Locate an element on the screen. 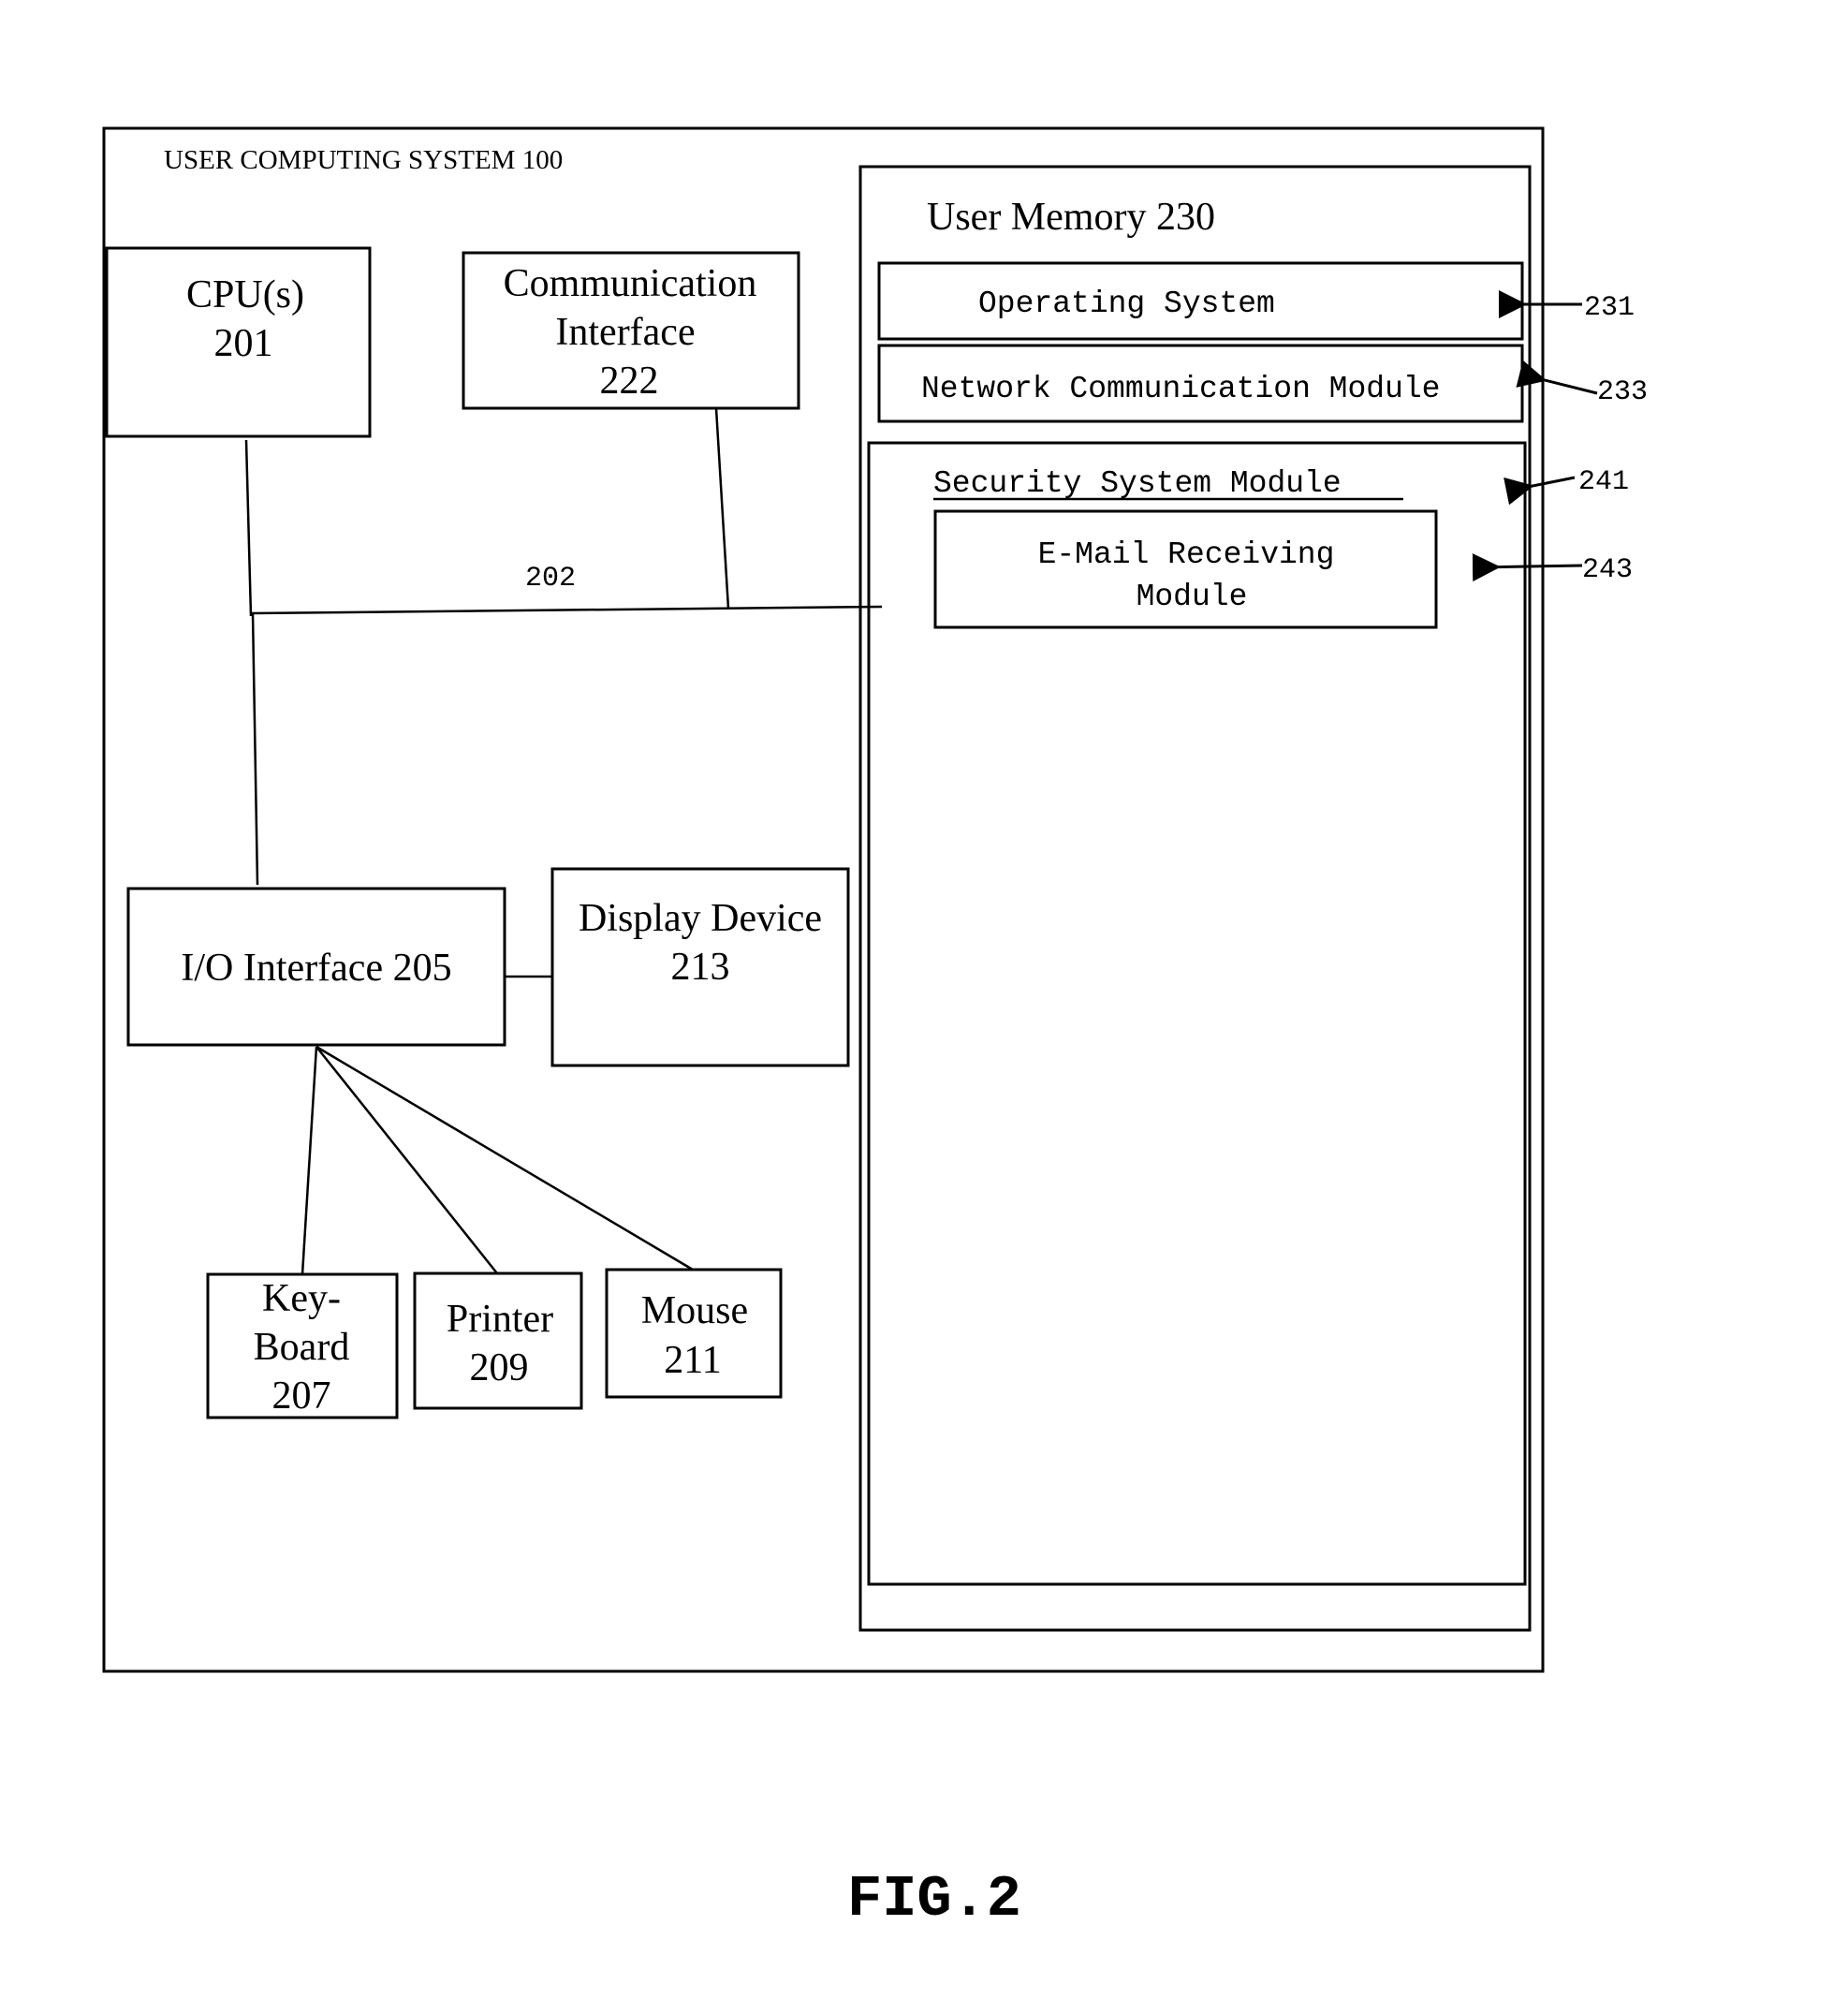 The image size is (1848, 1999). cpu-number: 201 is located at coordinates (243, 343).